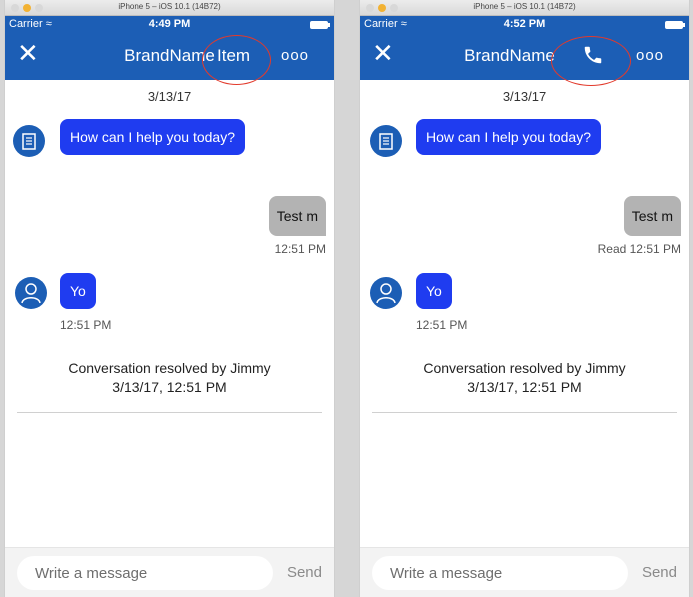 Image resolution: width=693 pixels, height=597 pixels. I want to click on user-message-time: 12:51 PM, so click(300, 249).